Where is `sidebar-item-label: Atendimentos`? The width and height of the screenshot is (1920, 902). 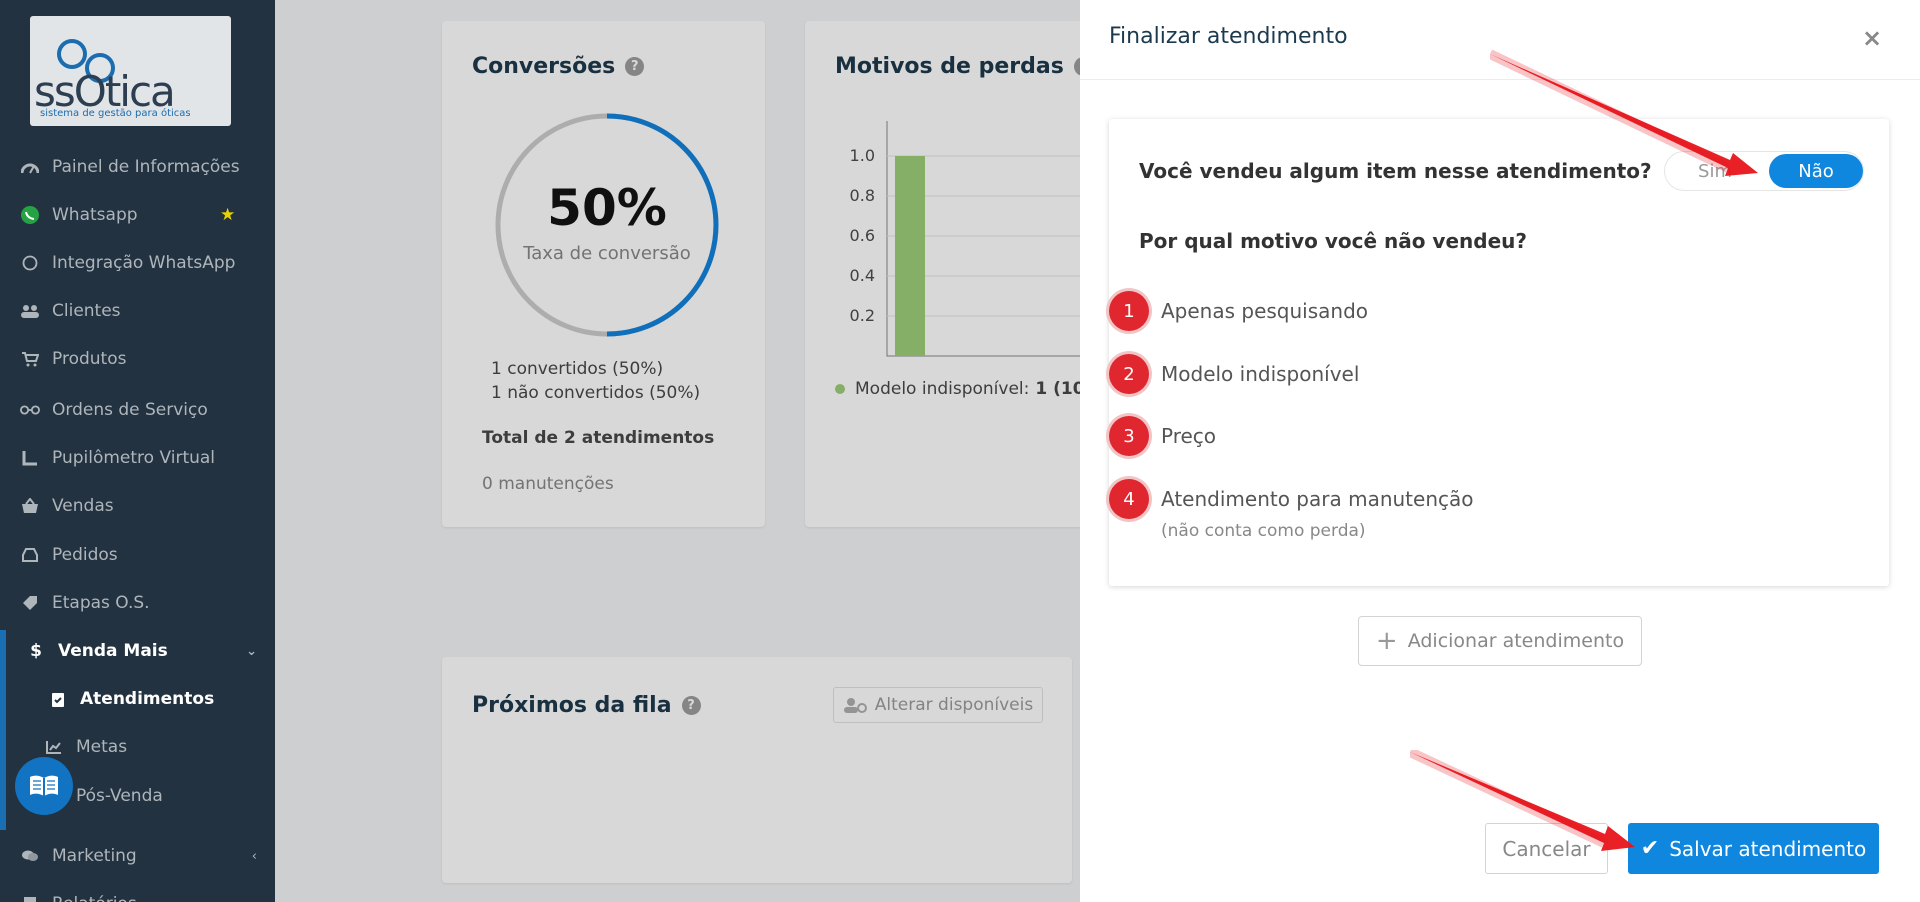
sidebar-item-label: Atendimentos is located at coordinates (147, 699).